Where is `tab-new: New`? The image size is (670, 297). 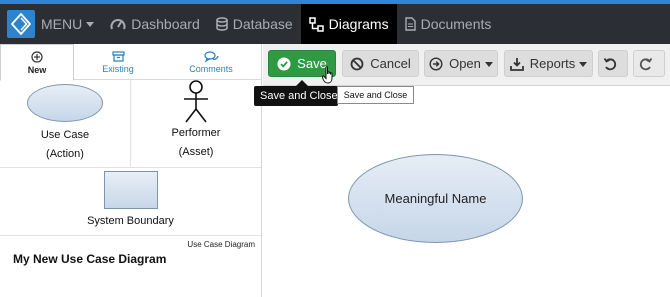 tab-new: New is located at coordinates (37, 62).